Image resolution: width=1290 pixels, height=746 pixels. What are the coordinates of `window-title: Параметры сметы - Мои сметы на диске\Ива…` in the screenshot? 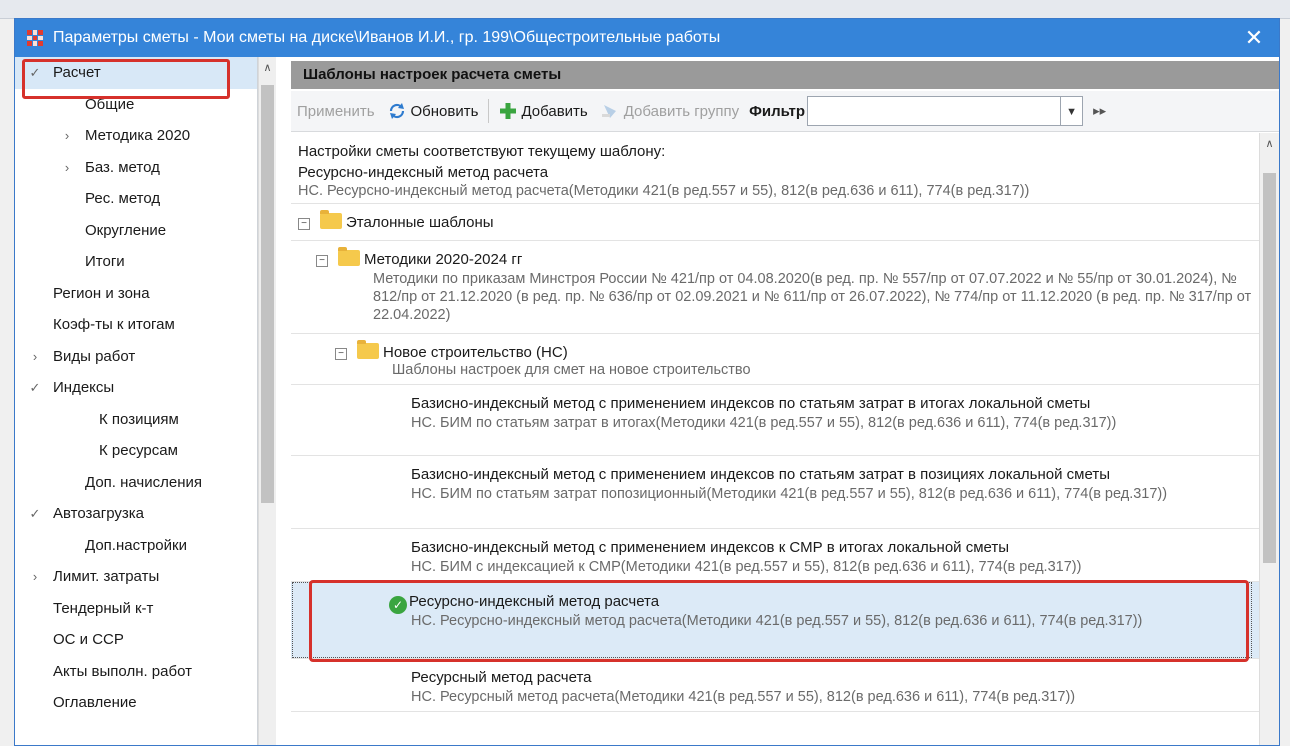 It's located at (387, 37).